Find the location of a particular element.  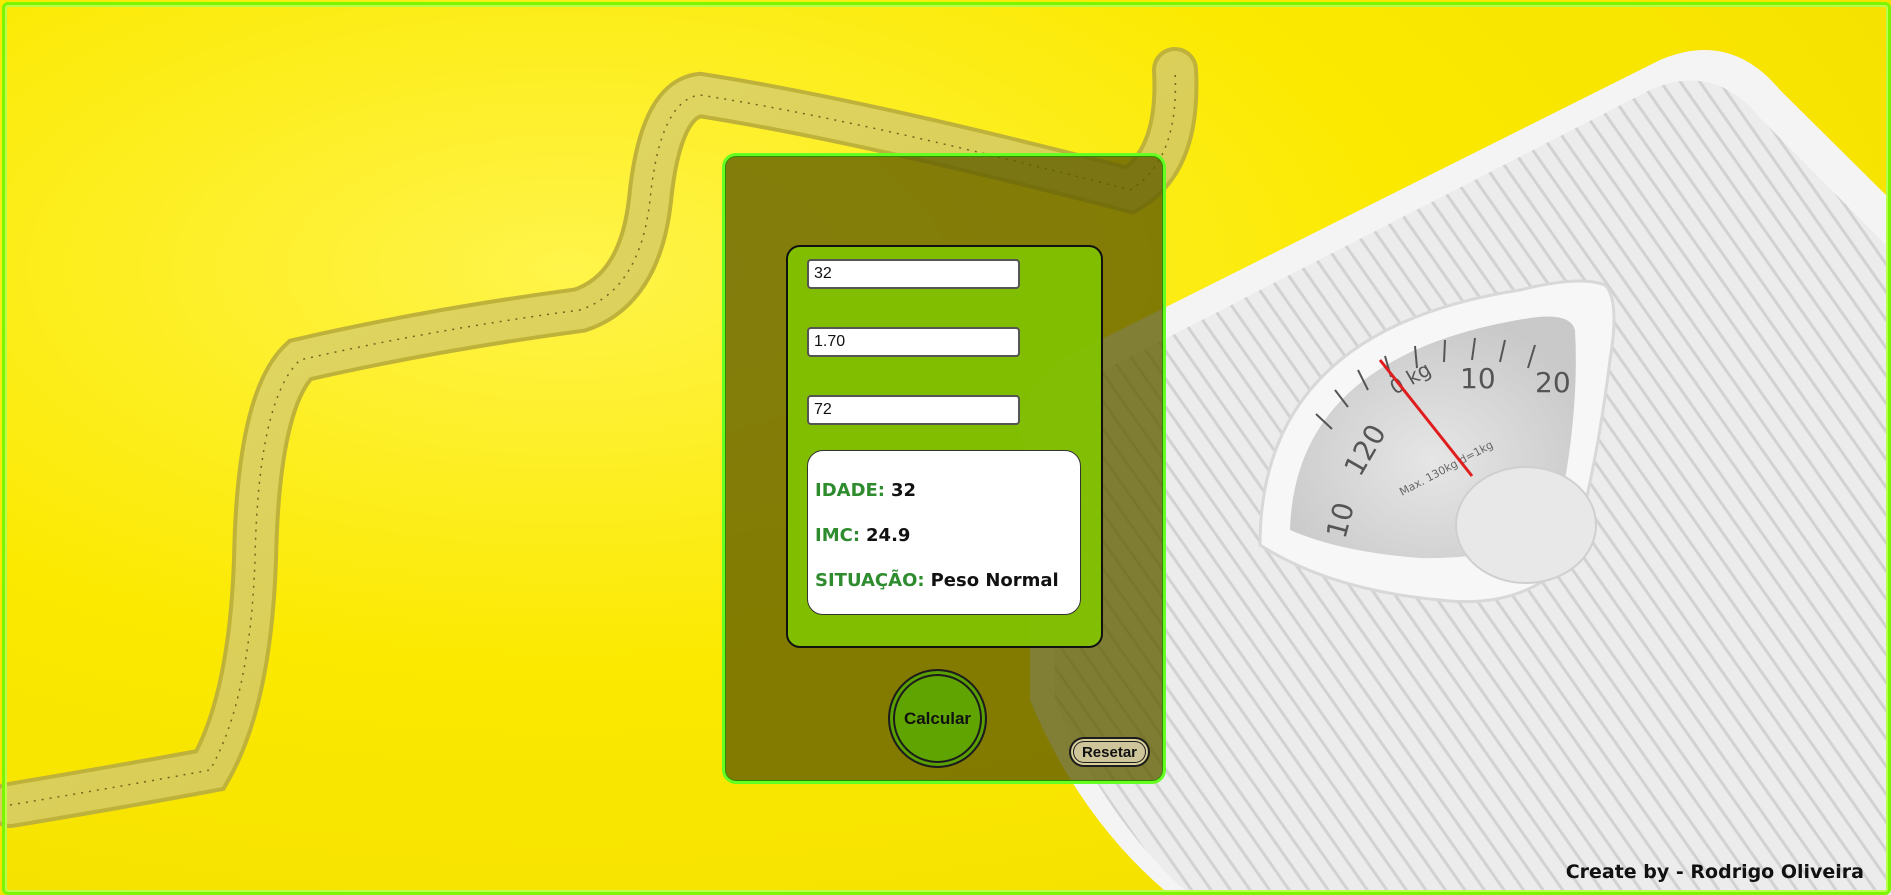

age-value: 32 is located at coordinates (904, 490).